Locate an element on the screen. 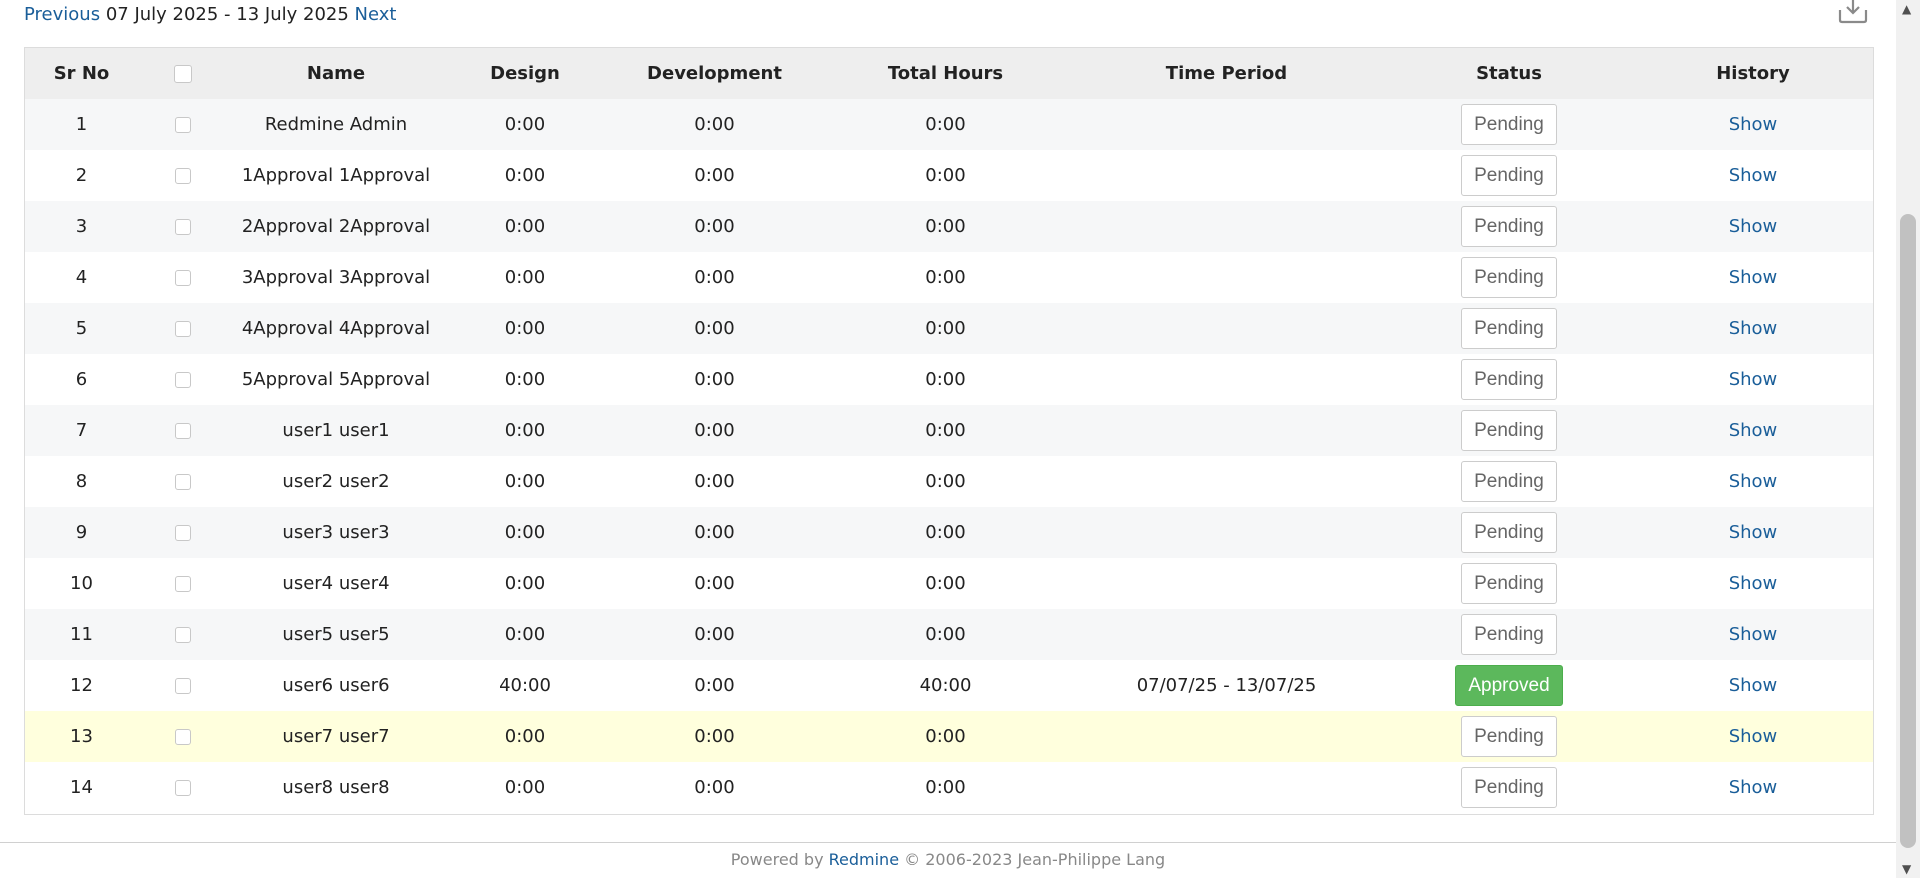 This screenshot has width=1920, height=878. column-header-name: Name is located at coordinates (336, 73).